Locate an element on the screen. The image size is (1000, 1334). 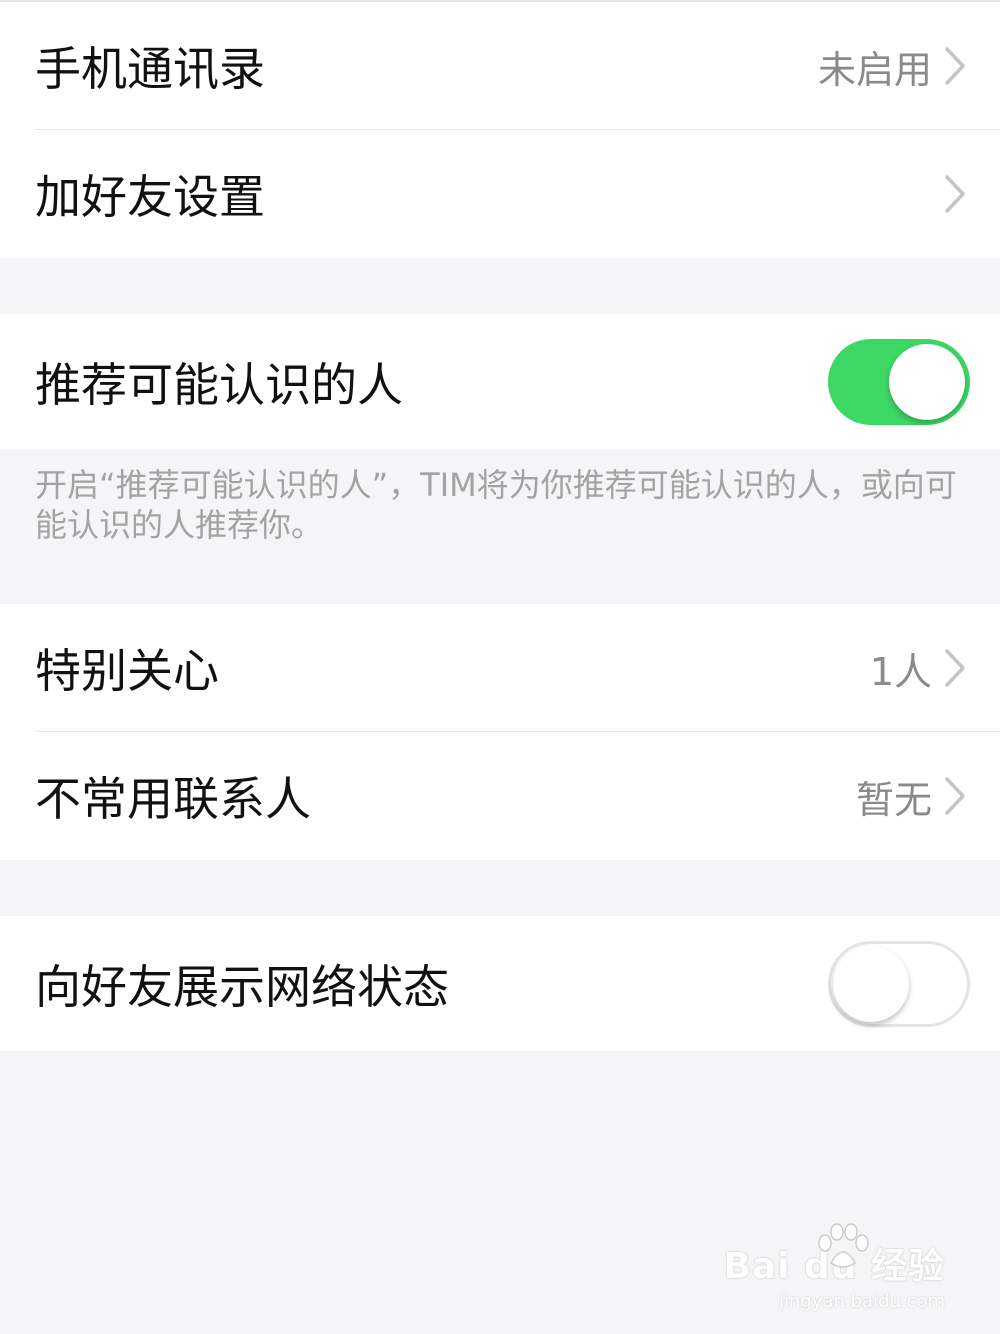
baidu-paw-icon is located at coordinates (843, 1249).